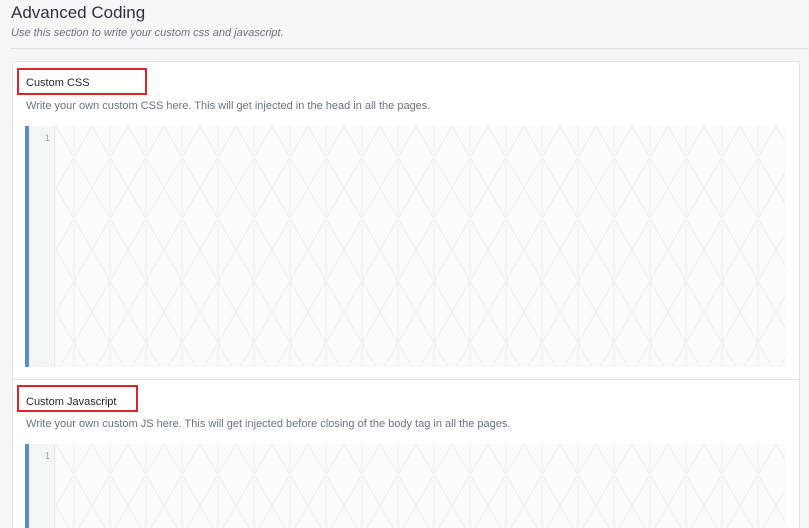 The height and width of the screenshot is (528, 809). I want to click on custom-css-line-number: 1, so click(47, 139).